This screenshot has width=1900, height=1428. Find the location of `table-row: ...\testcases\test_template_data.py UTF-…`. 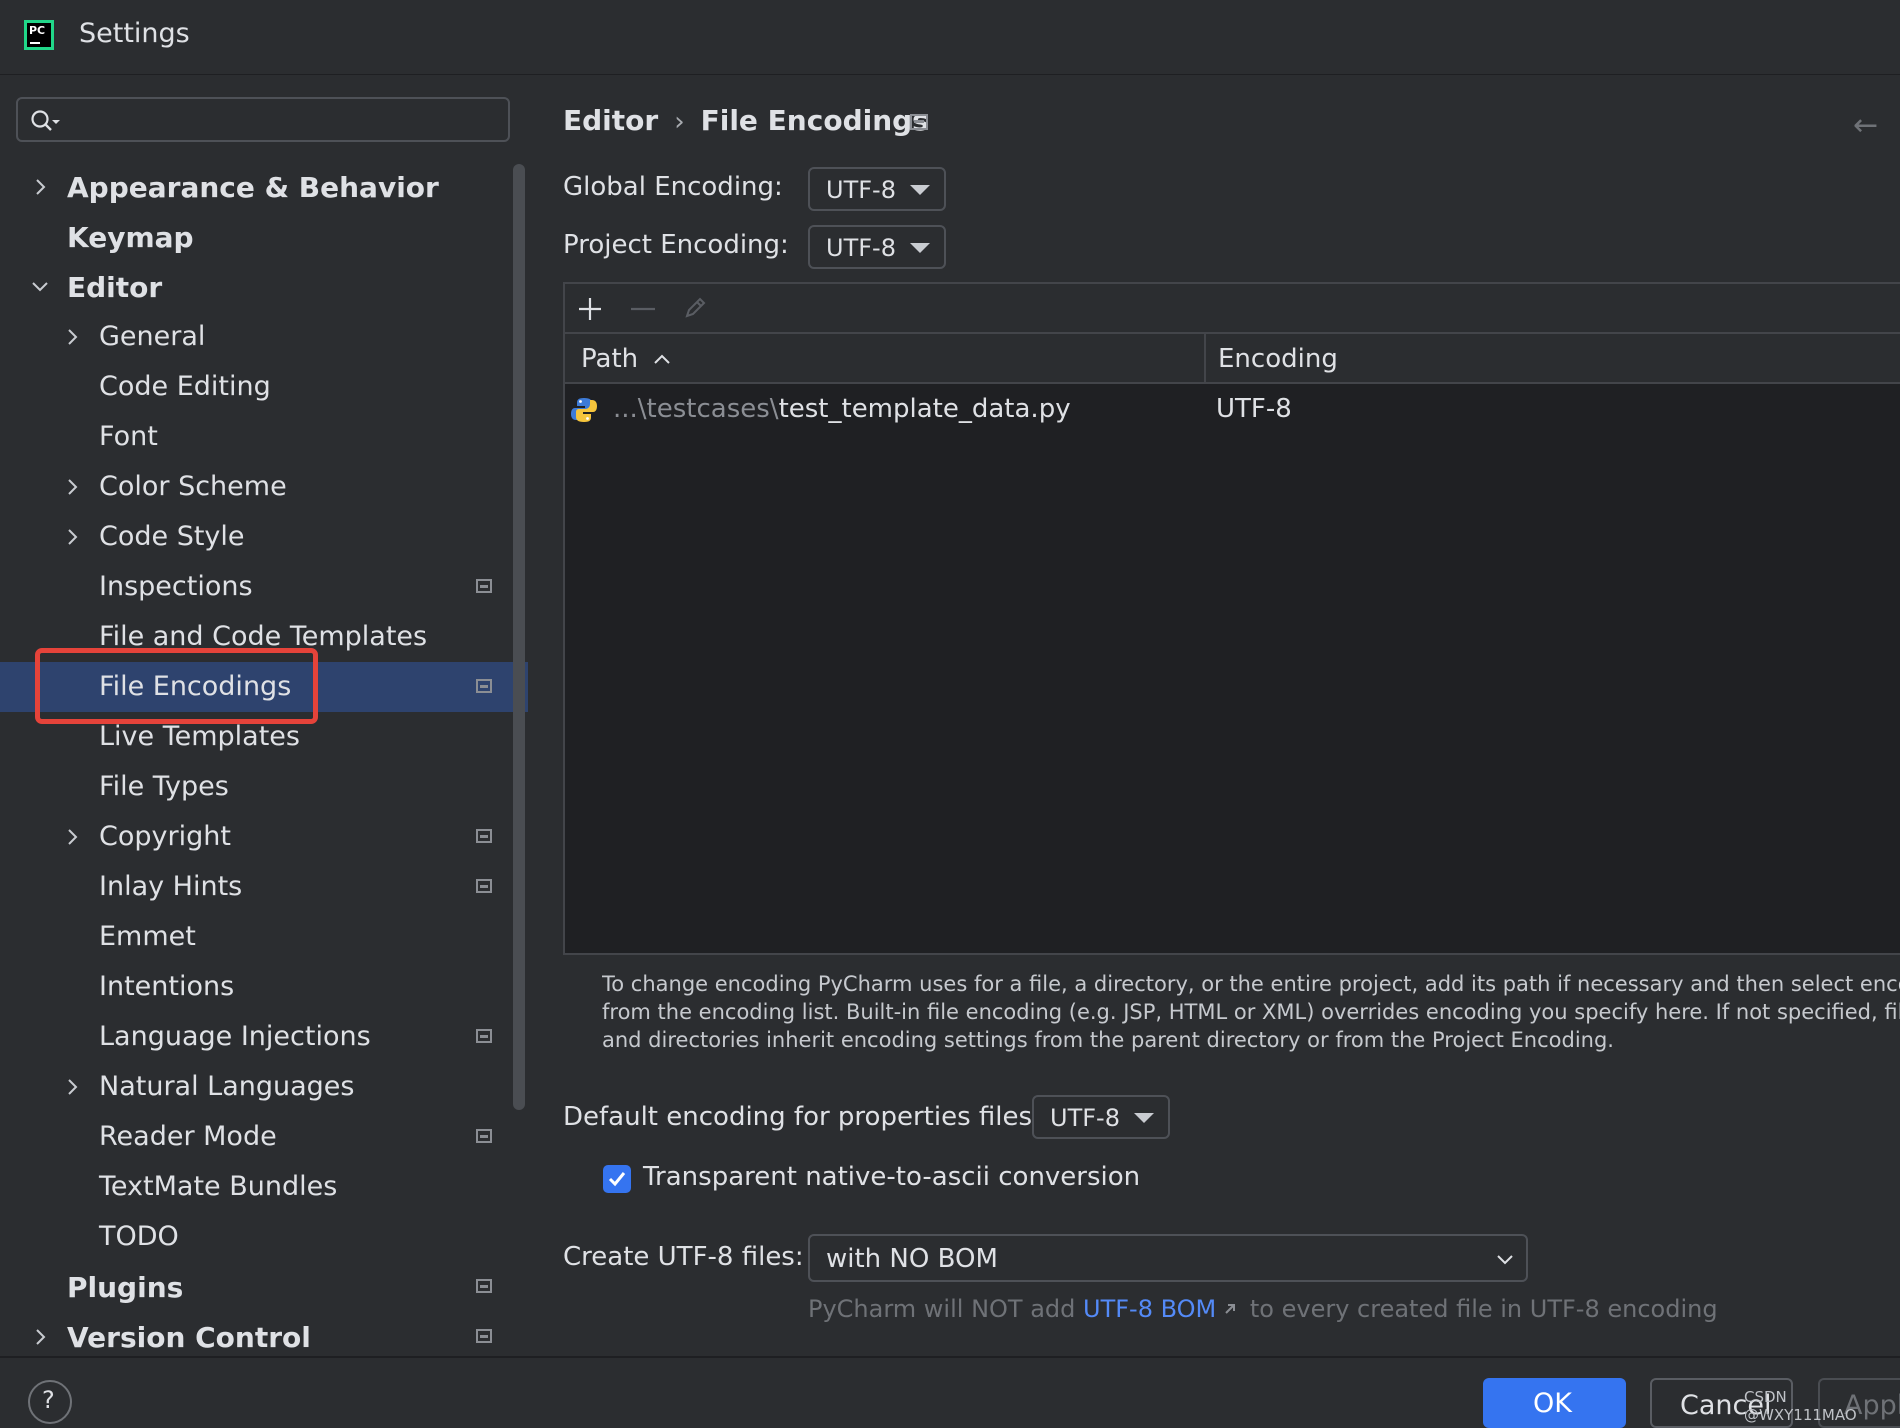

table-row: ...\testcases\test_template_data.py UTF-… is located at coordinates (1232, 409).